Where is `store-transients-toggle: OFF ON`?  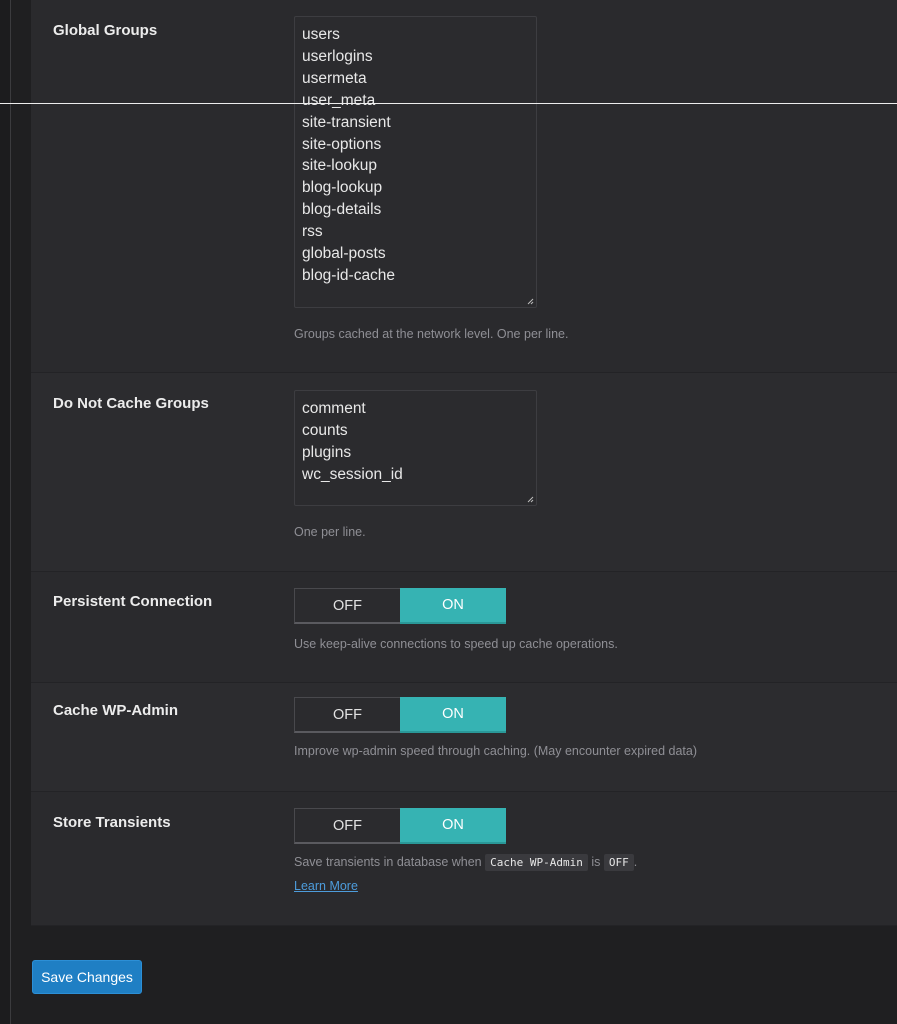
store-transients-toggle: OFF ON is located at coordinates (400, 826).